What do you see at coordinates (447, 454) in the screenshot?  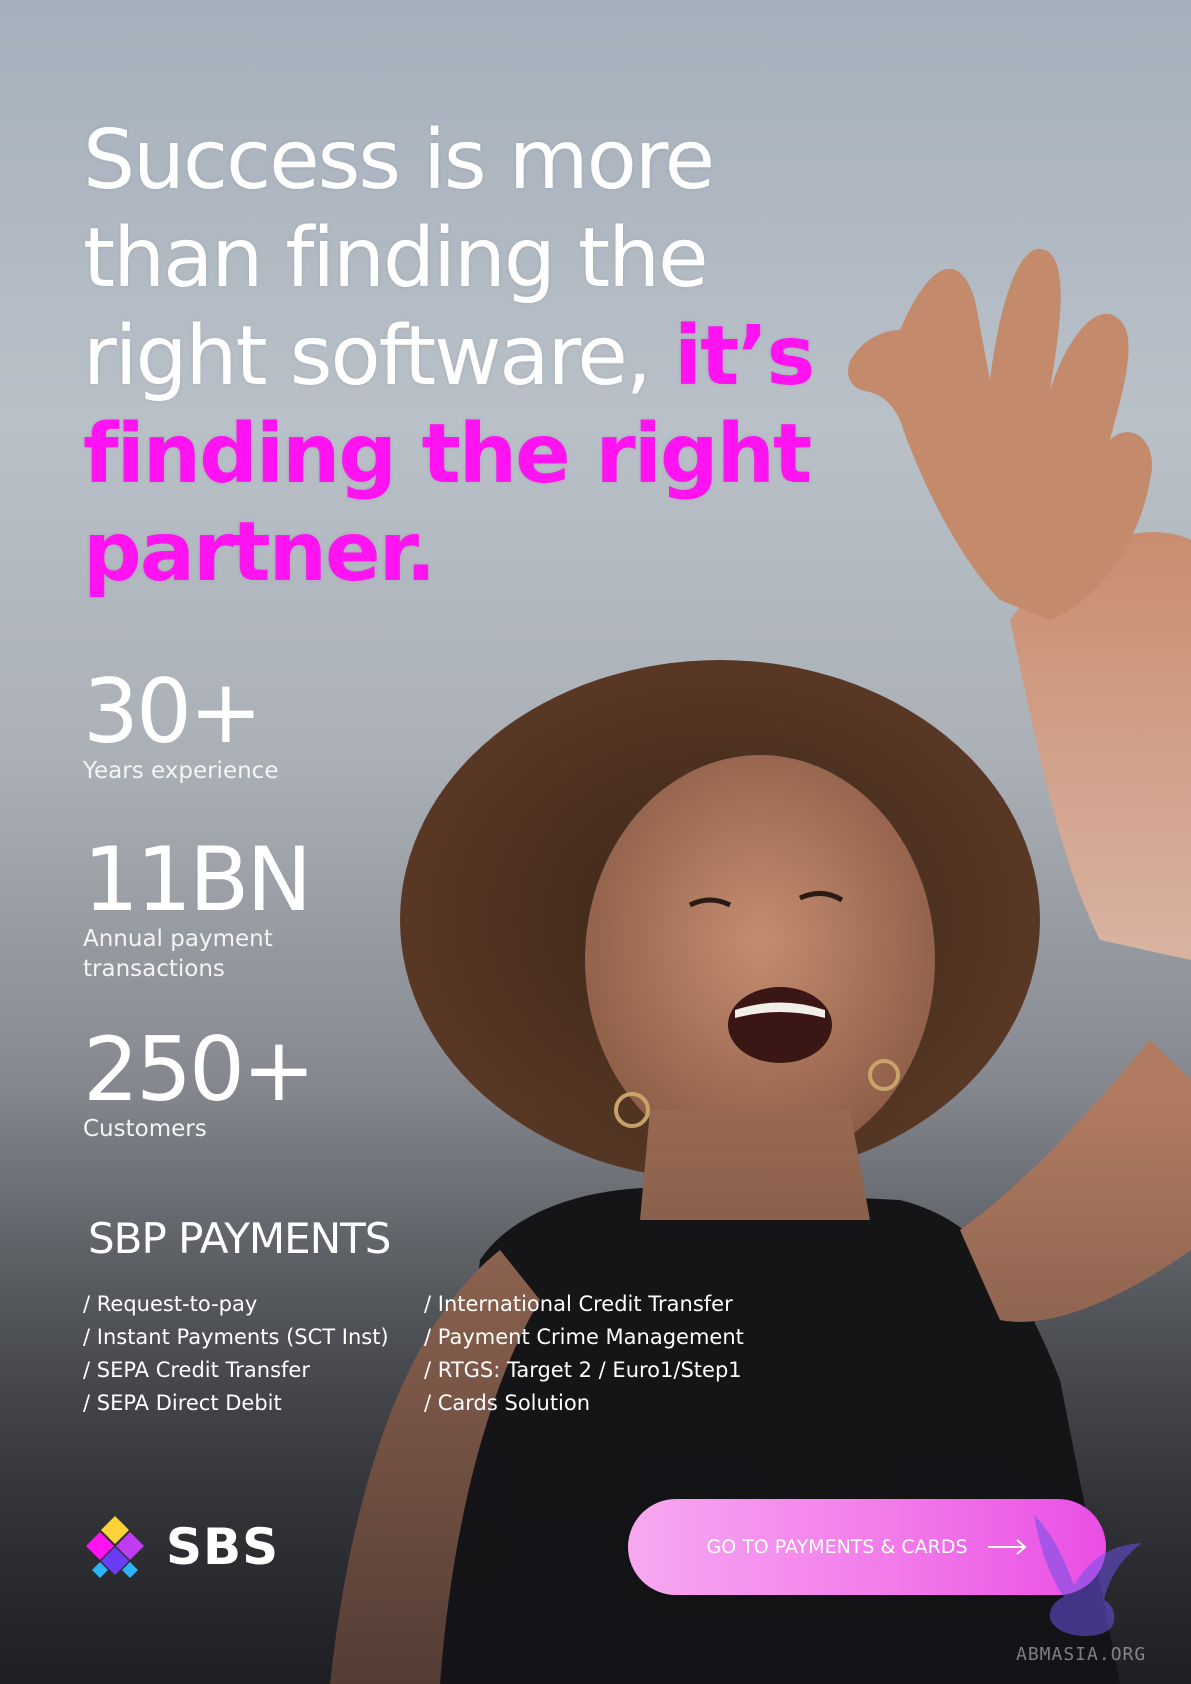 I see `headline-accent-line4: finding the right` at bounding box center [447, 454].